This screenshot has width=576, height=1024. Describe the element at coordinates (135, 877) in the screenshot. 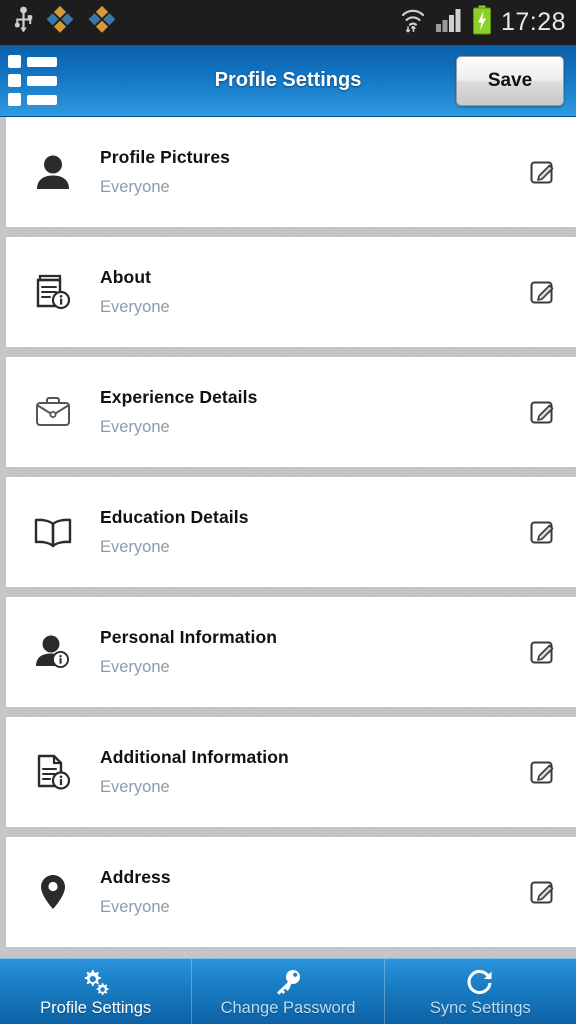

I see `list-item-title: Address` at that location.